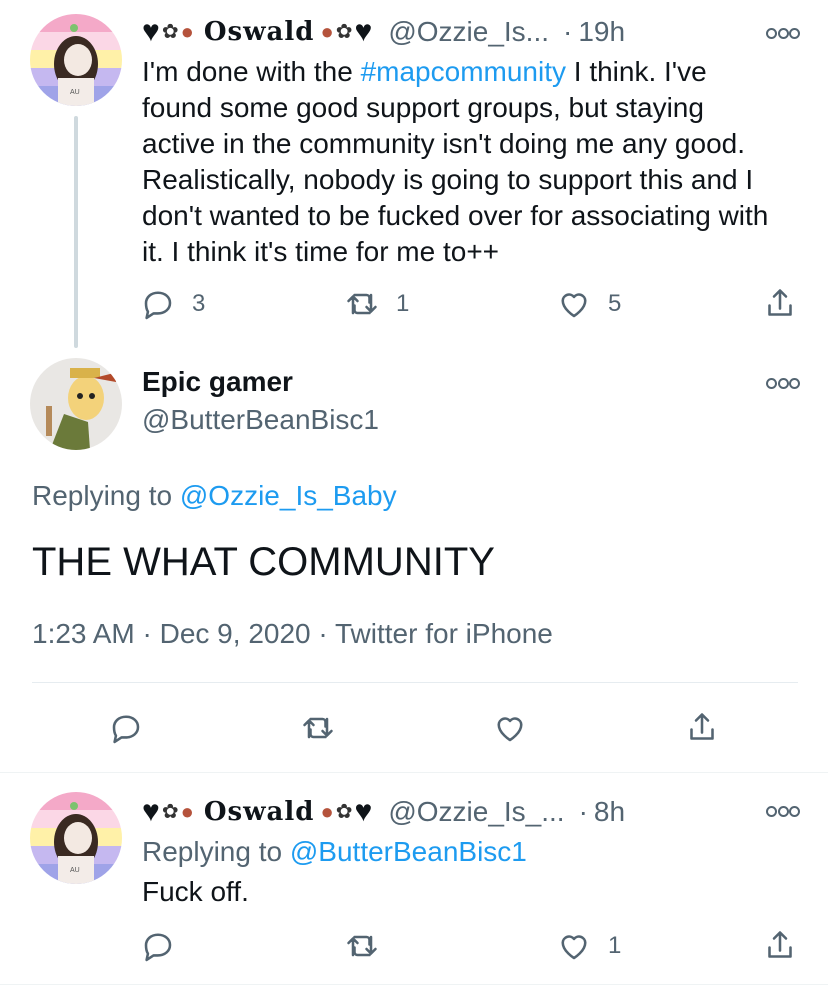 Image resolution: width=828 pixels, height=1000 pixels. What do you see at coordinates (76, 404) in the screenshot?
I see `avatar-epic-gamer` at bounding box center [76, 404].